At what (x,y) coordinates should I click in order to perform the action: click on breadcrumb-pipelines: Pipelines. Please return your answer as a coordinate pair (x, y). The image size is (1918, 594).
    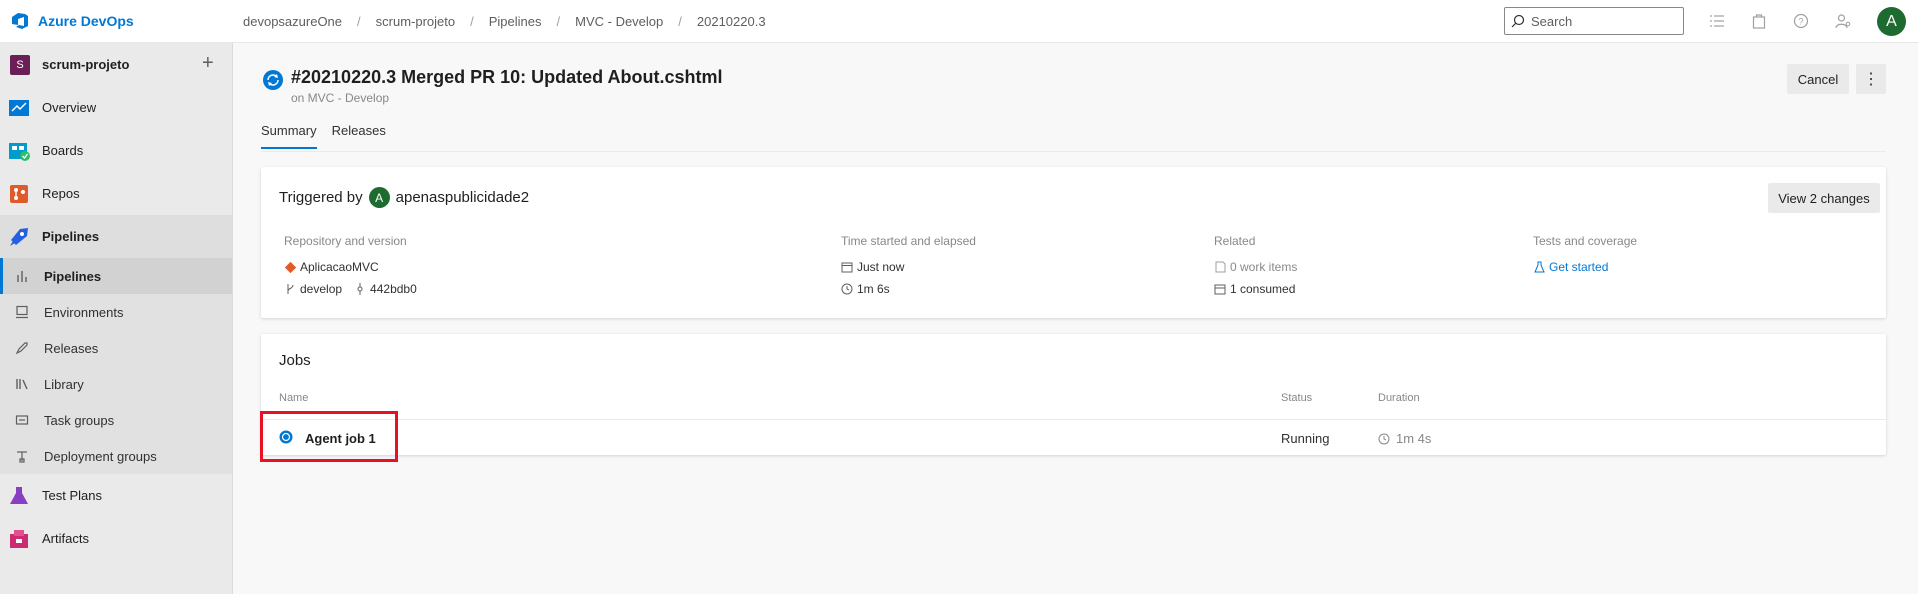
    Looking at the image, I should click on (515, 21).